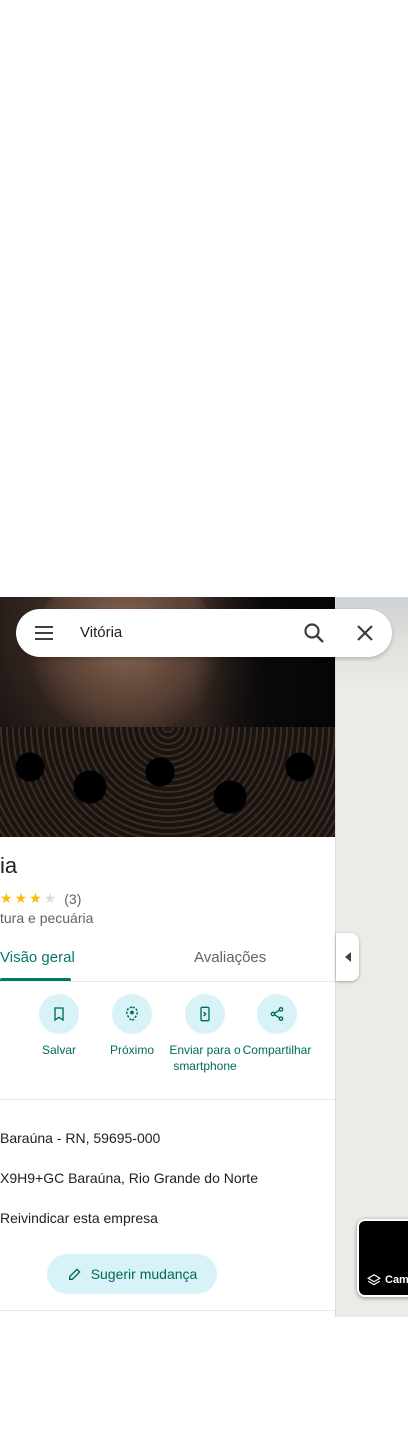 Image resolution: width=408 pixels, height=1434 pixels. Describe the element at coordinates (72, 899) in the screenshot. I see `rating-count: (3)` at that location.